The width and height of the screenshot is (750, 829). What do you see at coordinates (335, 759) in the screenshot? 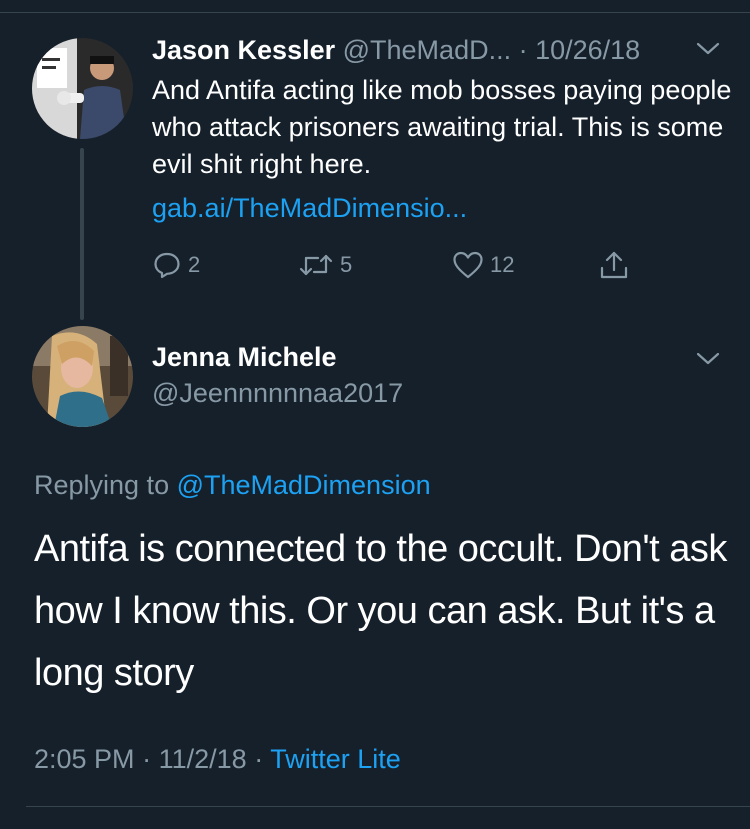
I see `tweet-source: Twitter Lite` at bounding box center [335, 759].